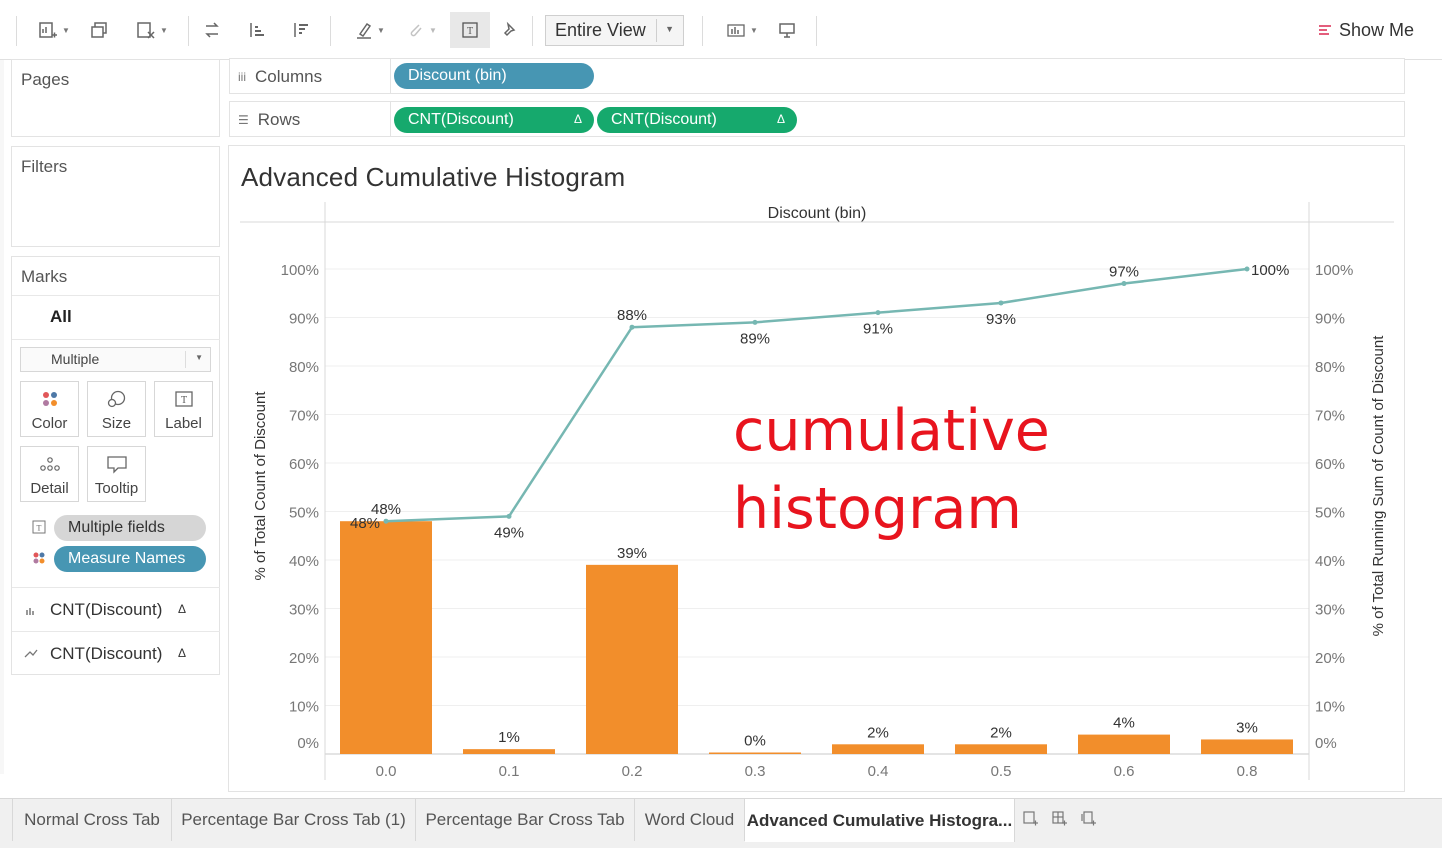 The height and width of the screenshot is (848, 1442). Describe the element at coordinates (614, 30) in the screenshot. I see `fit-select: Entire View ▼` at that location.